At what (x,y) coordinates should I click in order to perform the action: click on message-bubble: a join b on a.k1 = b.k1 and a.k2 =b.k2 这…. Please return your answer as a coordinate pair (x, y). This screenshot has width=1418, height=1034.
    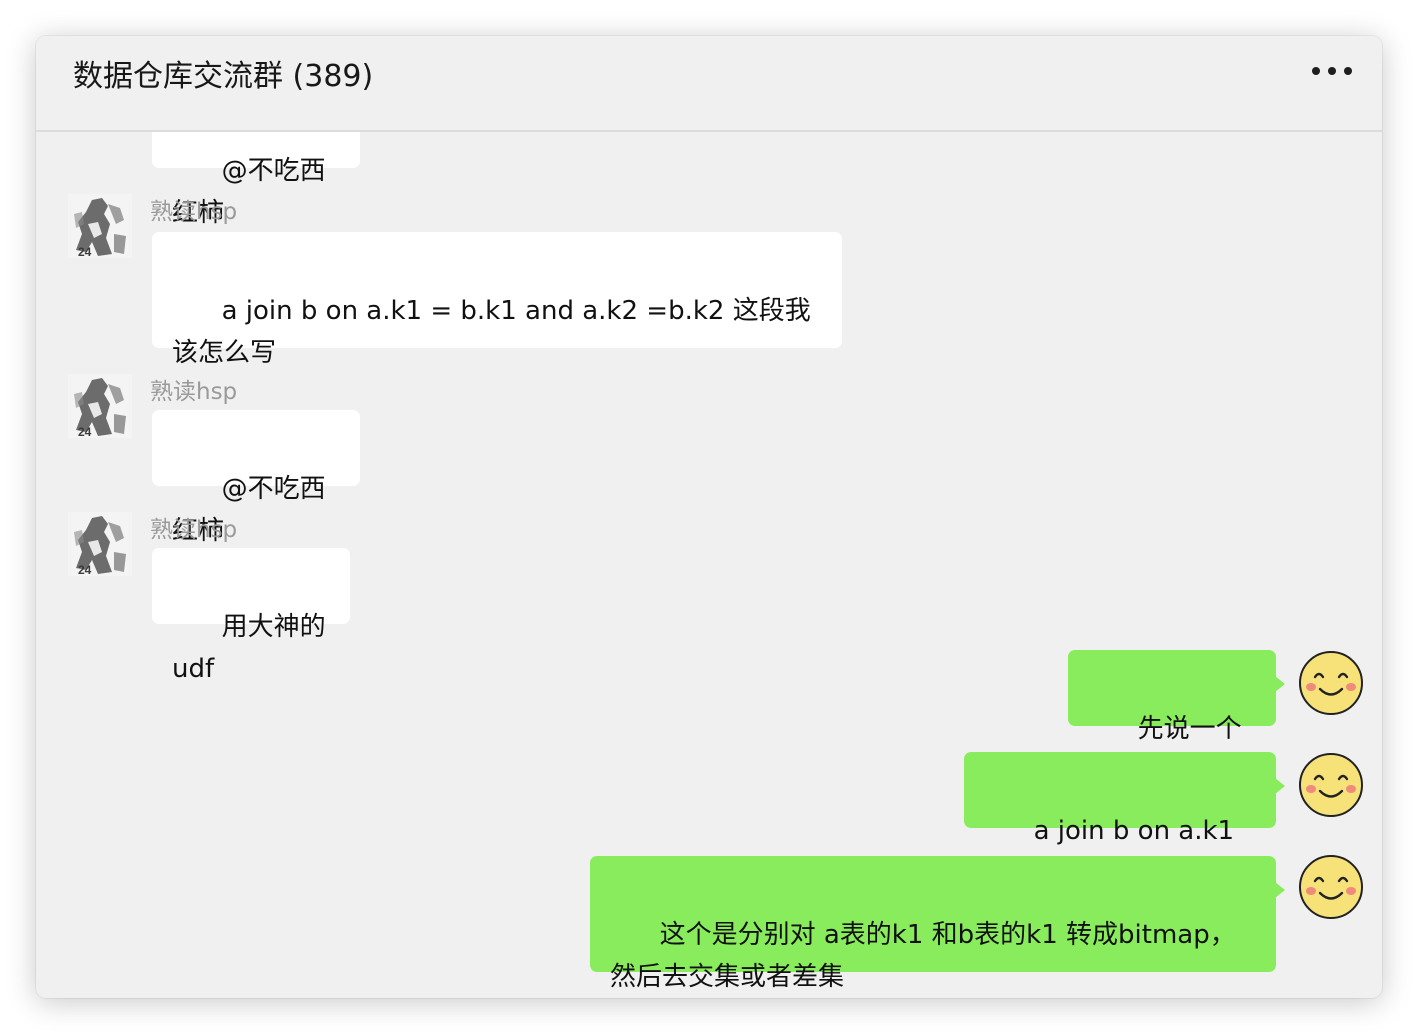
    Looking at the image, I should click on (497, 300).